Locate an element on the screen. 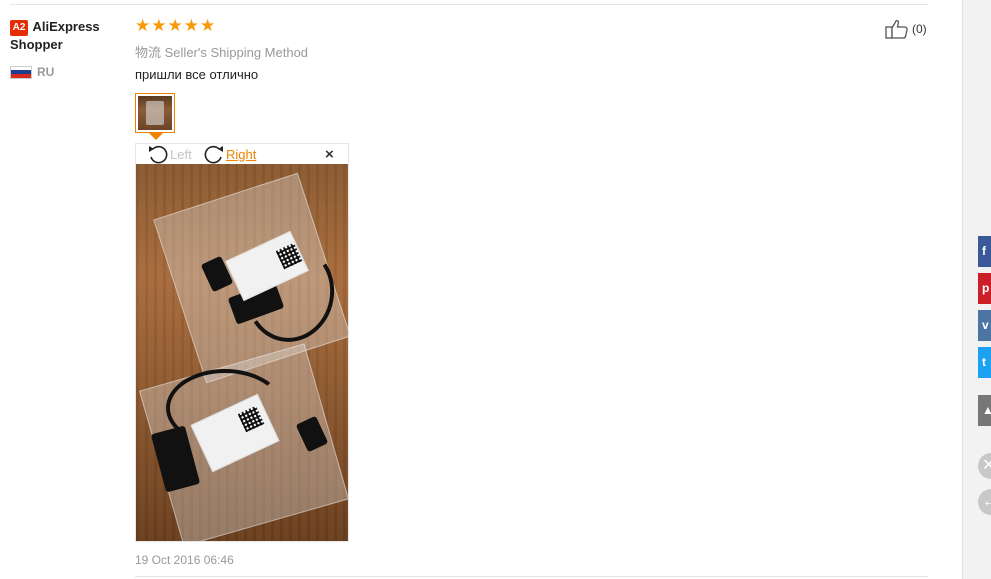  helpful-button: (0) is located at coordinates (906, 29).